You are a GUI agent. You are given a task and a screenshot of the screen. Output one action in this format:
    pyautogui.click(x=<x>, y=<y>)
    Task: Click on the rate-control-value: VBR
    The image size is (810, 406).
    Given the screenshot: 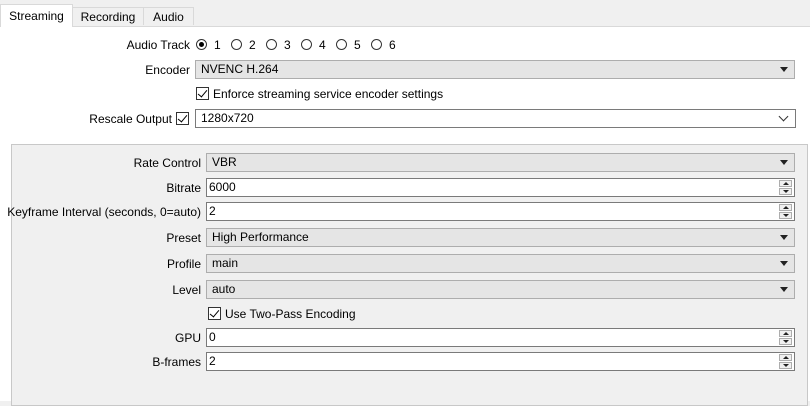 What is the action you would take?
    pyautogui.click(x=224, y=162)
    